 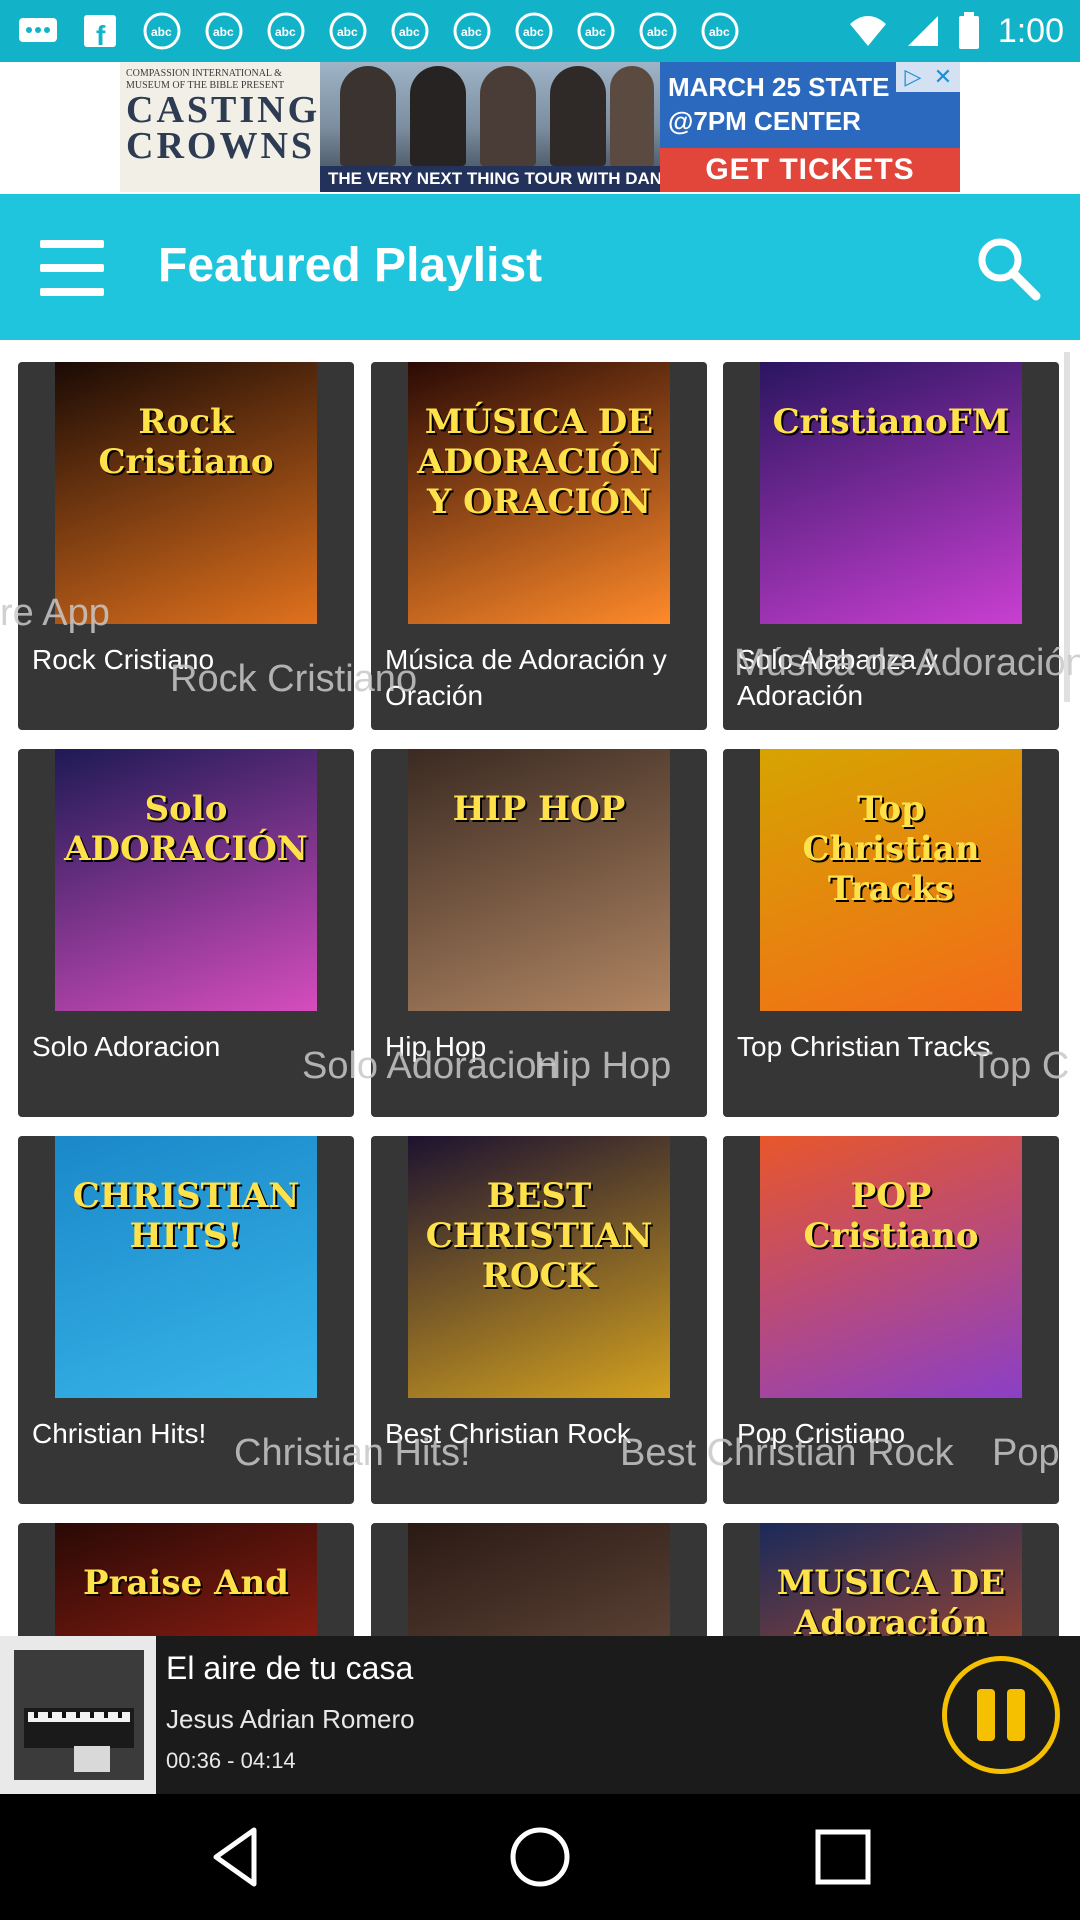 I want to click on playlist-cover: CristianoFM, so click(x=891, y=493).